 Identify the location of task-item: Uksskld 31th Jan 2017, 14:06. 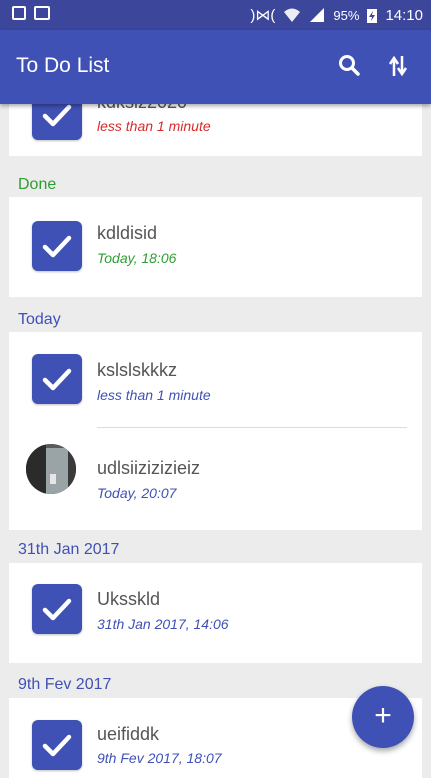
(215, 613).